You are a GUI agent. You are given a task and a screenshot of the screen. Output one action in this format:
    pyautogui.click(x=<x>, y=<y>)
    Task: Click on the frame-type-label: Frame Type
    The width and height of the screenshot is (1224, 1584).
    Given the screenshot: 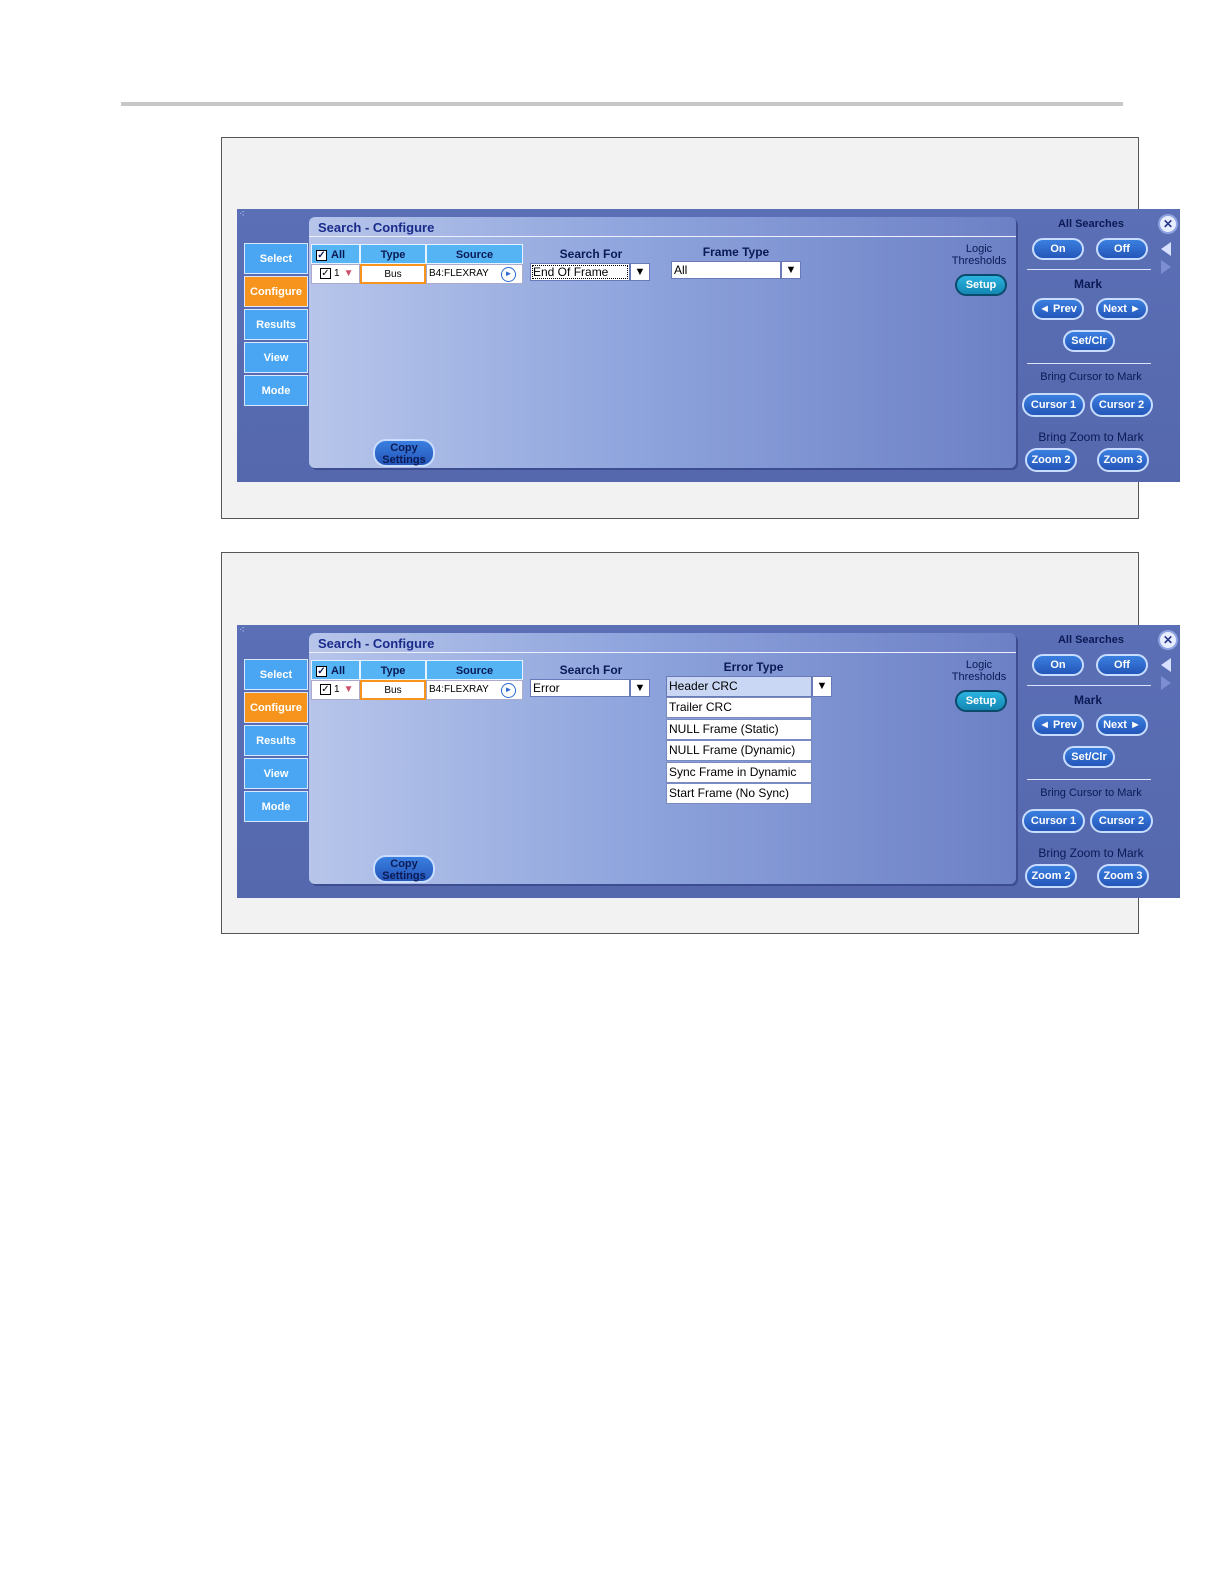 What is the action you would take?
    pyautogui.click(x=736, y=252)
    